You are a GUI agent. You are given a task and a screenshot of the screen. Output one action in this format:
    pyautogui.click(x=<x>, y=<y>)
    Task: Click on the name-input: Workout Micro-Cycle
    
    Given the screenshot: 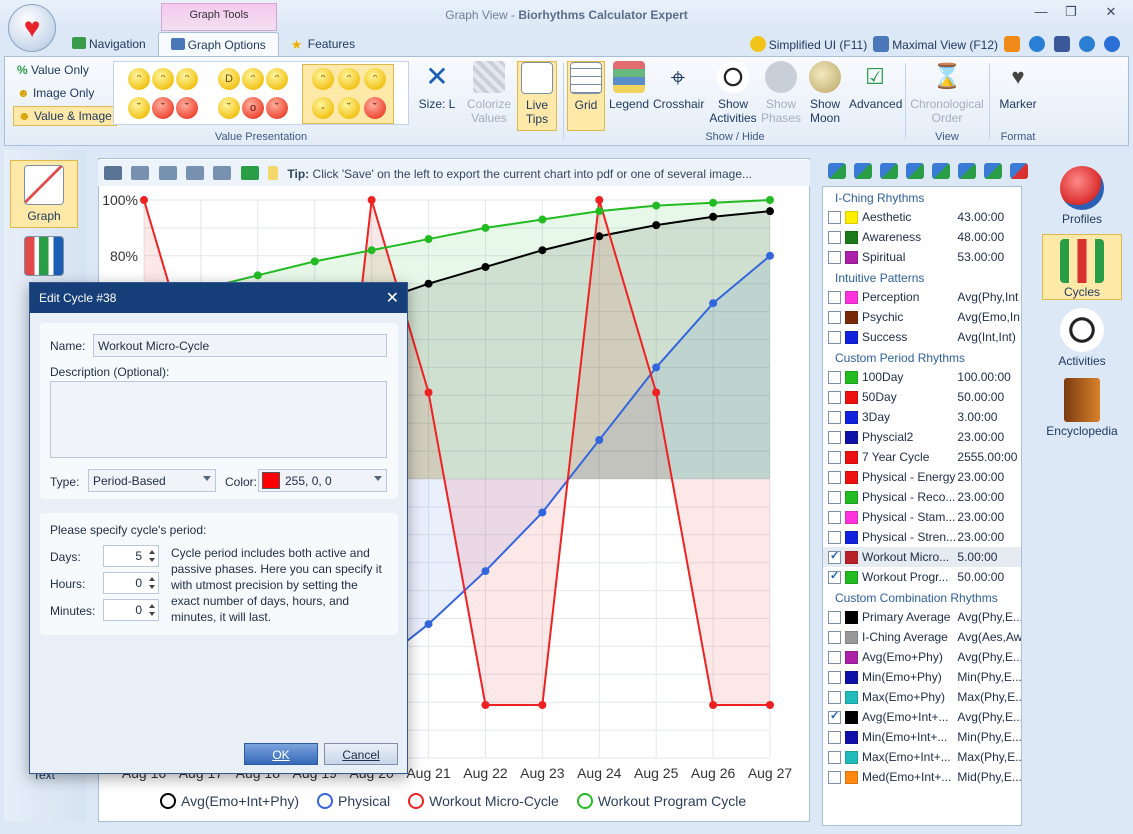 What is the action you would take?
    pyautogui.click(x=240, y=345)
    